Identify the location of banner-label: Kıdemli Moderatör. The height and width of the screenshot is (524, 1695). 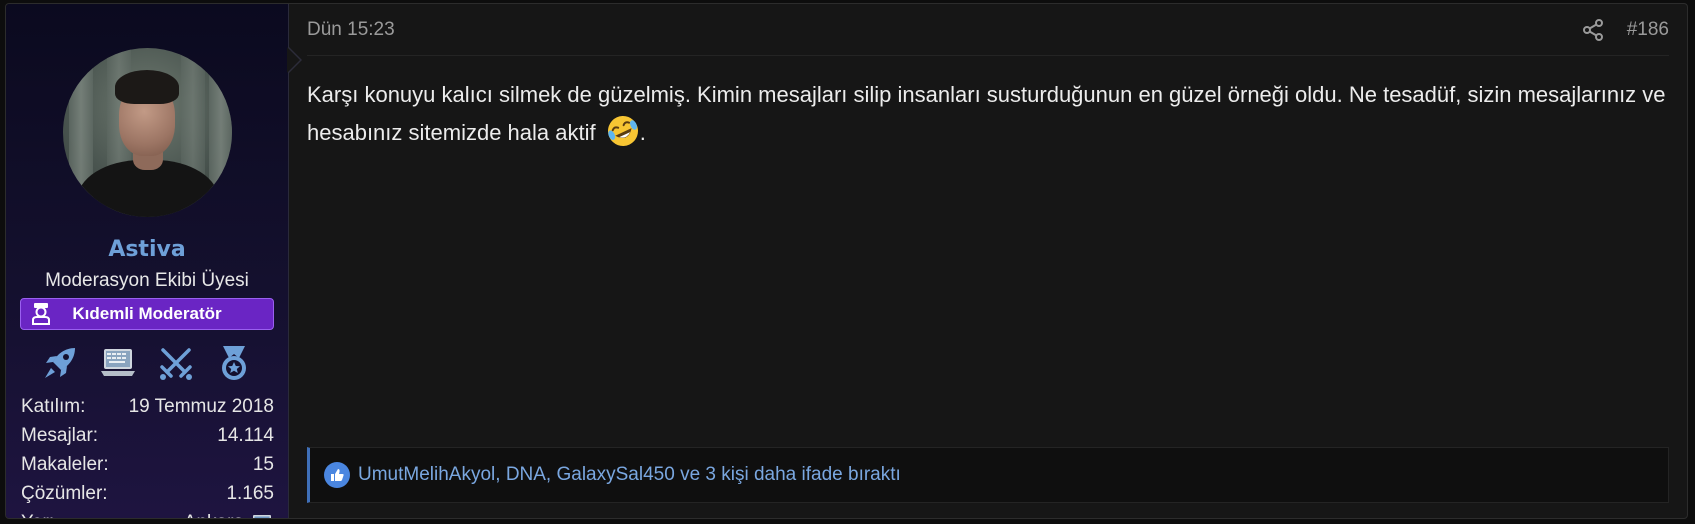
(147, 313).